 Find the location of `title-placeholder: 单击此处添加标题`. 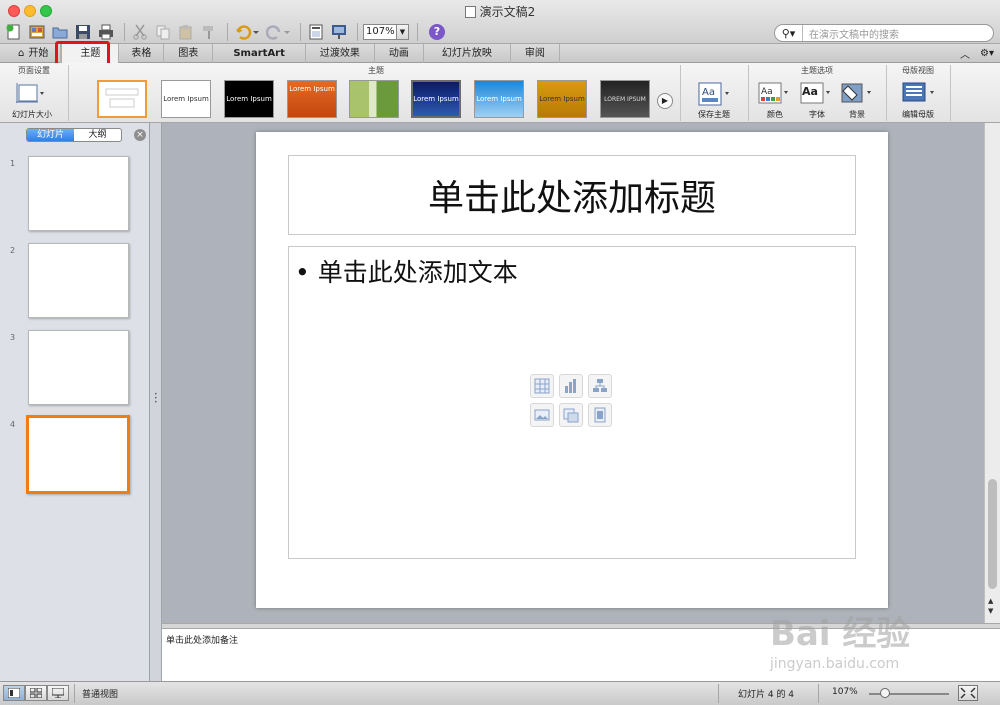

title-placeholder: 单击此处添加标题 is located at coordinates (572, 195).